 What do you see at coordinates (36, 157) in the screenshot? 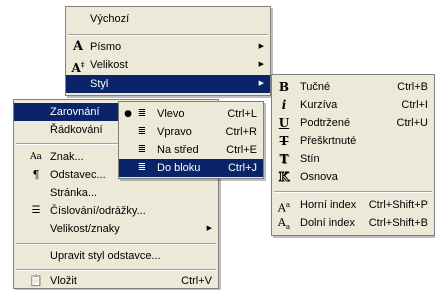
I see `character-icon: Aa` at bounding box center [36, 157].